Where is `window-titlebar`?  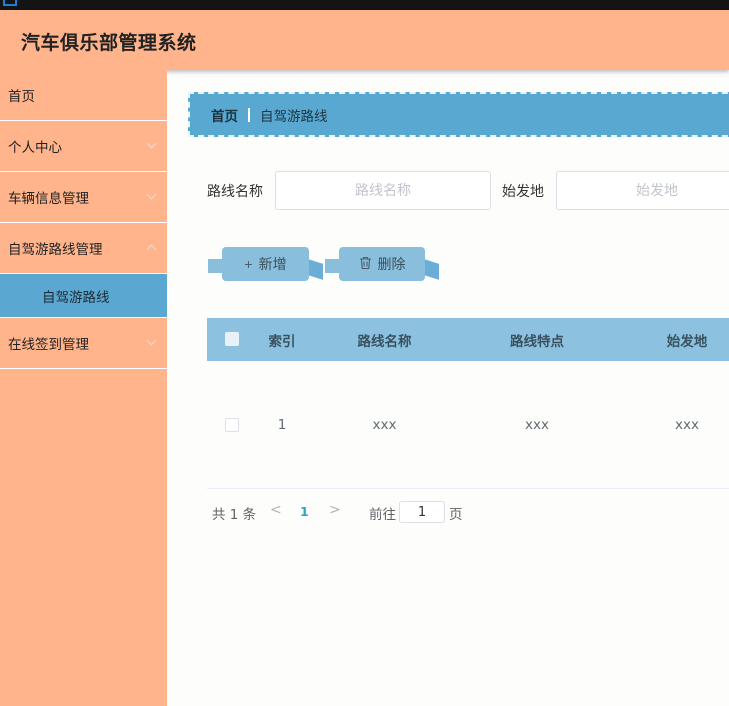
window-titlebar is located at coordinates (364, 5).